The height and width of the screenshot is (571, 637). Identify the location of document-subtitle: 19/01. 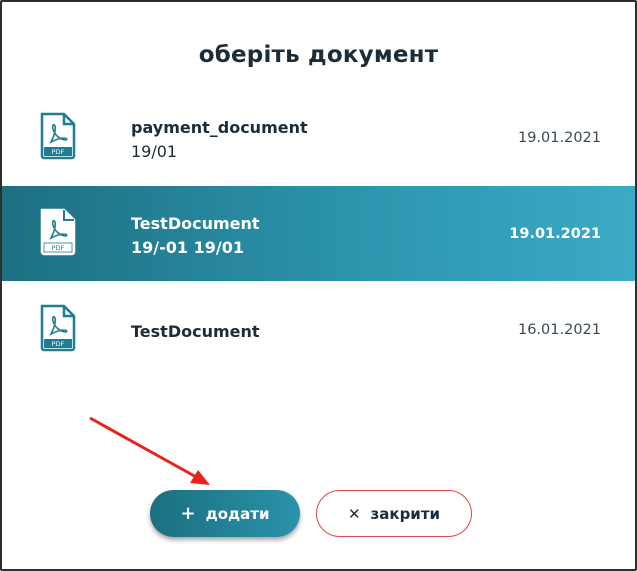
(154, 151).